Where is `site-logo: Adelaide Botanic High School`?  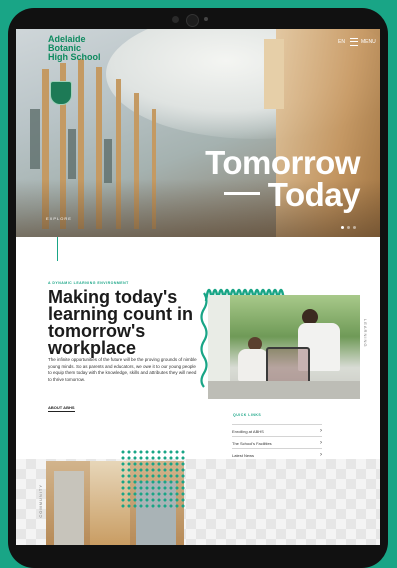
site-logo: Adelaide Botanic High School is located at coordinates (74, 48).